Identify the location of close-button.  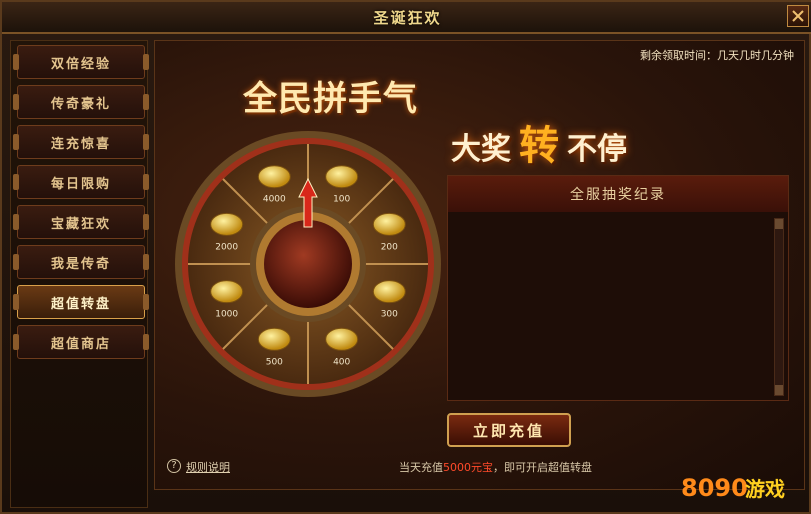
(798, 16).